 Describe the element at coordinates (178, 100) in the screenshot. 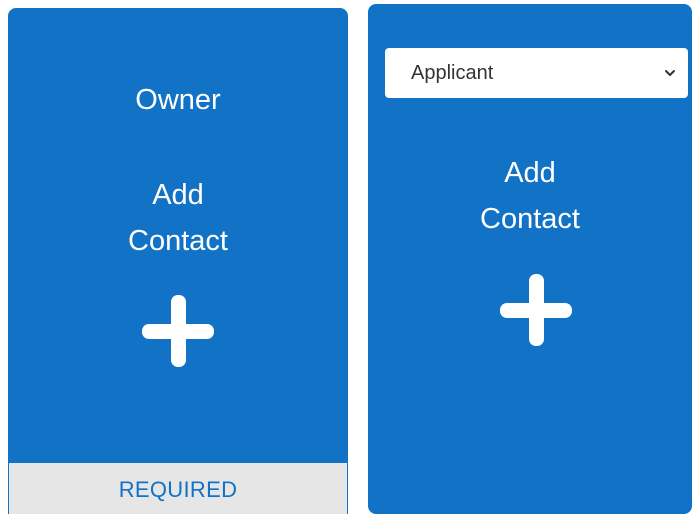

I see `owner-role-label: Owner` at that location.